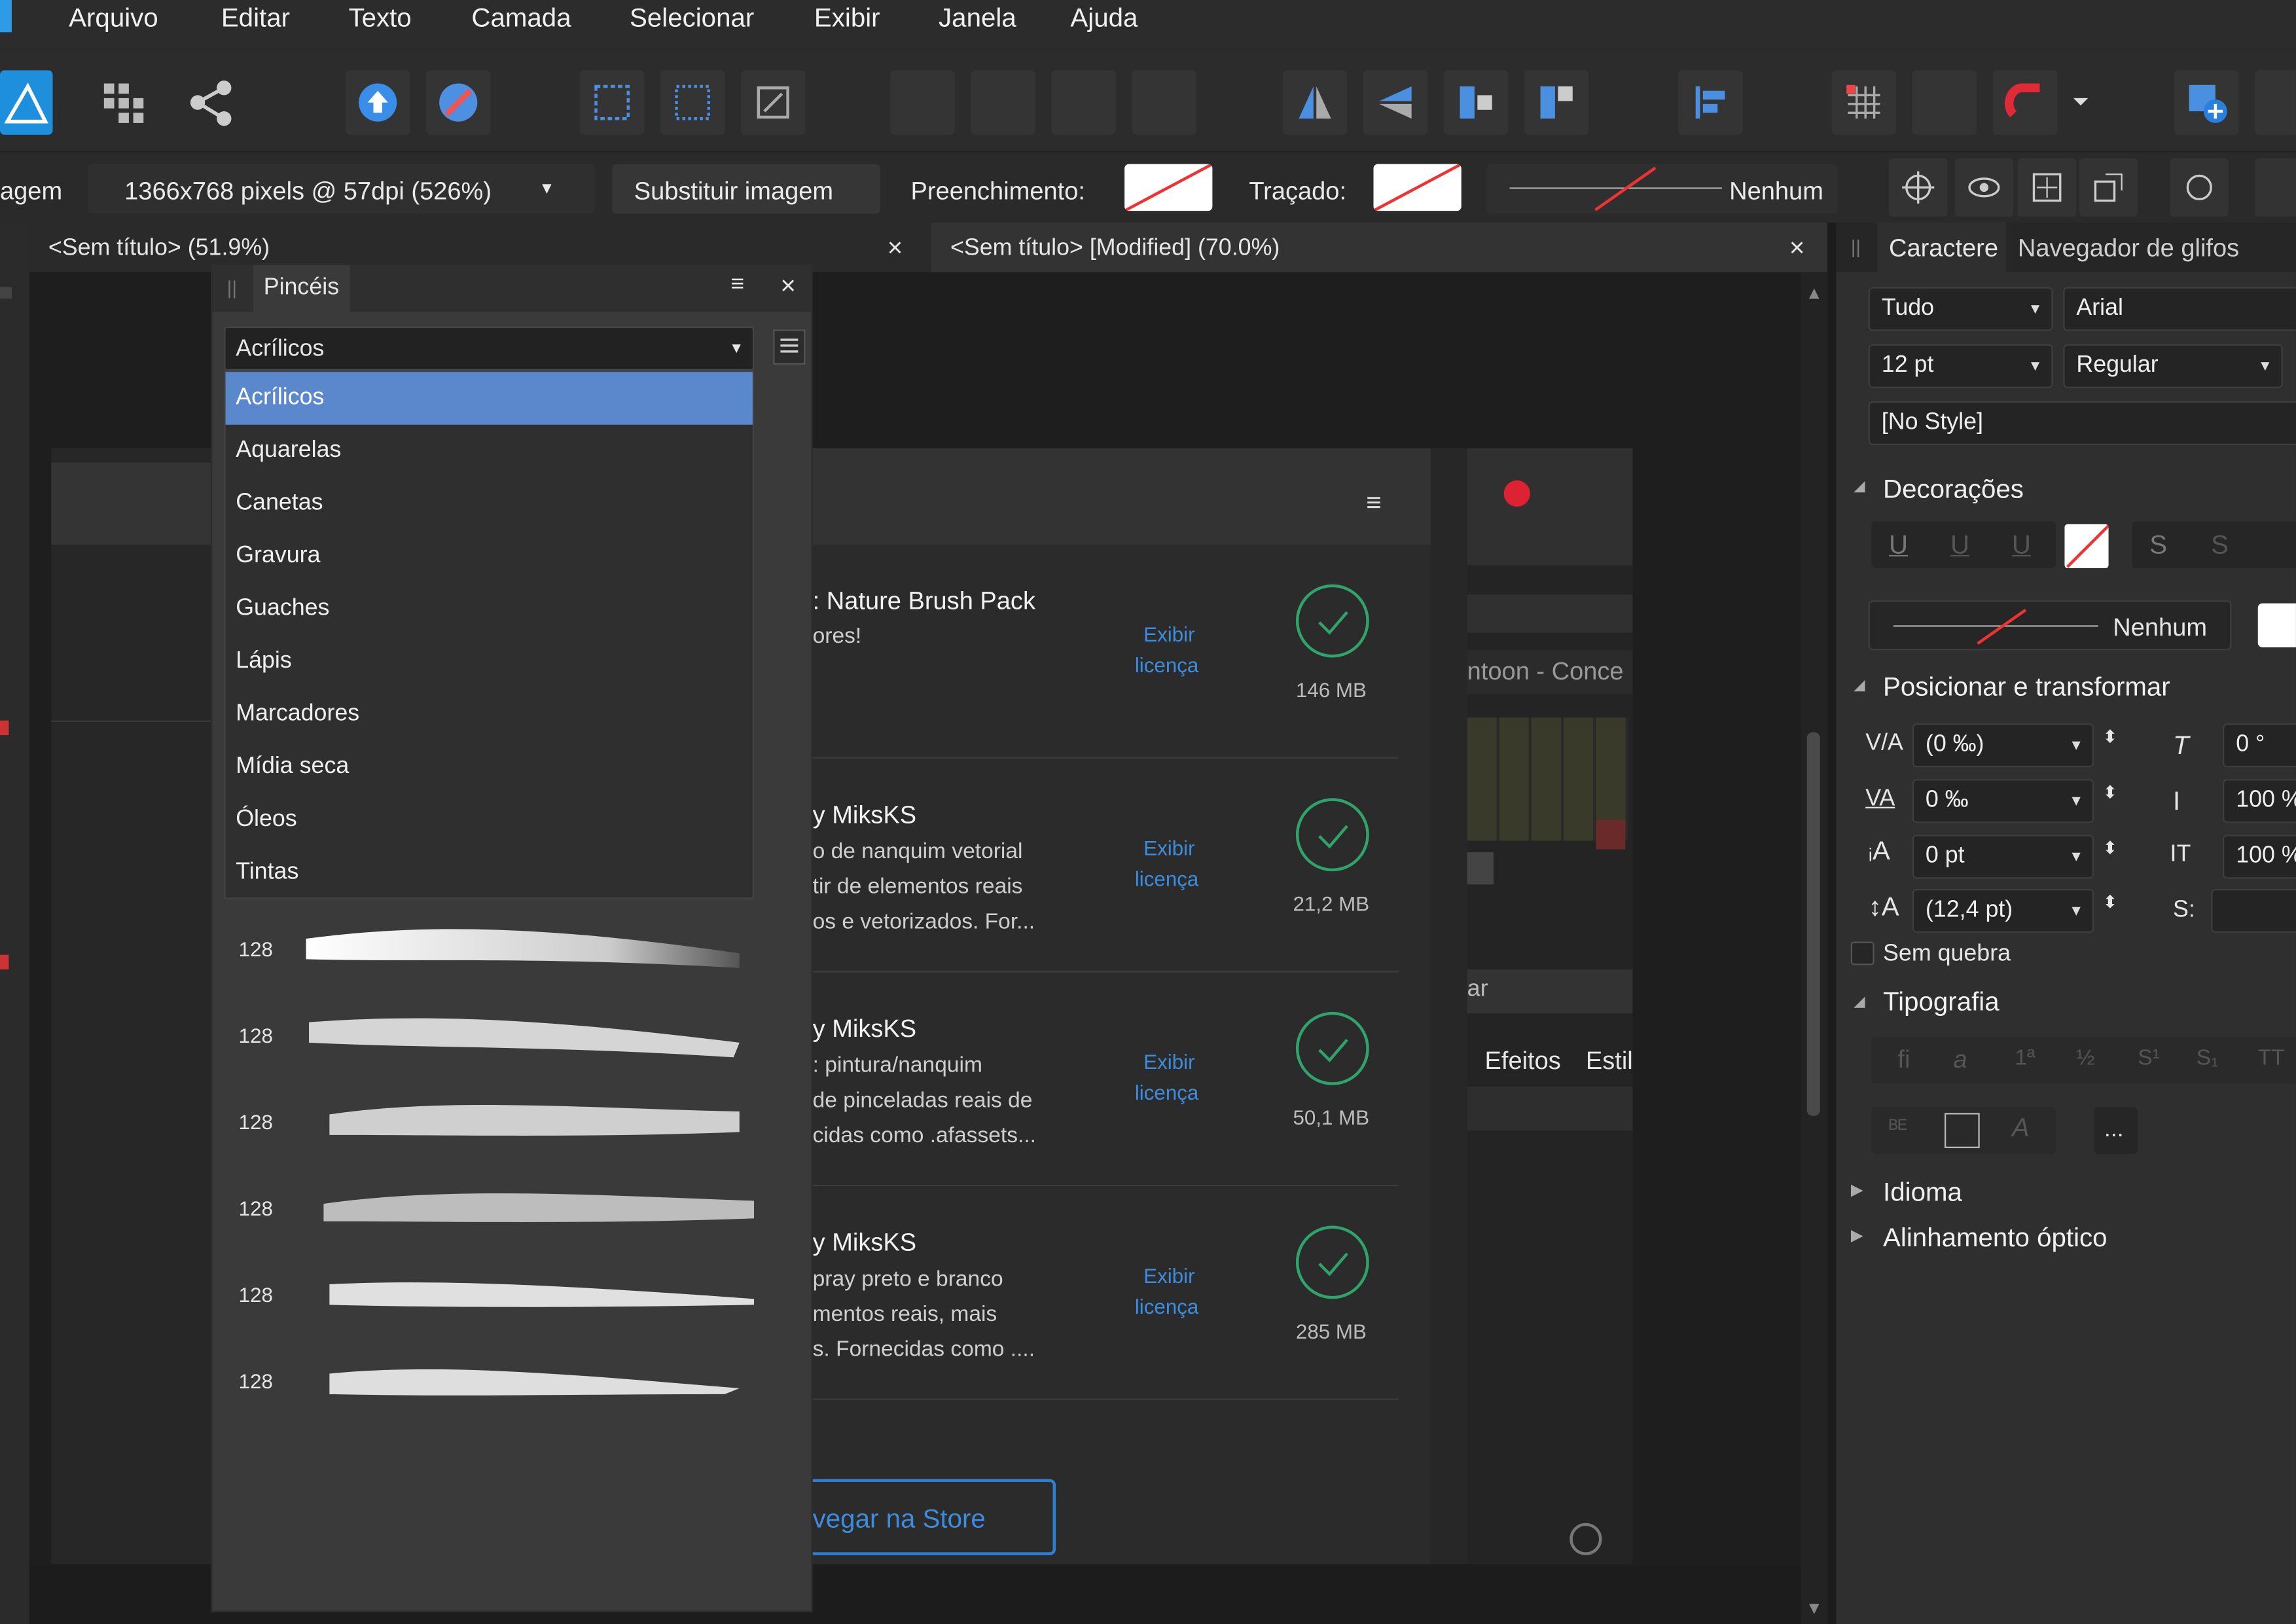  I want to click on font-size-select: 12 pt ▼, so click(1960, 366).